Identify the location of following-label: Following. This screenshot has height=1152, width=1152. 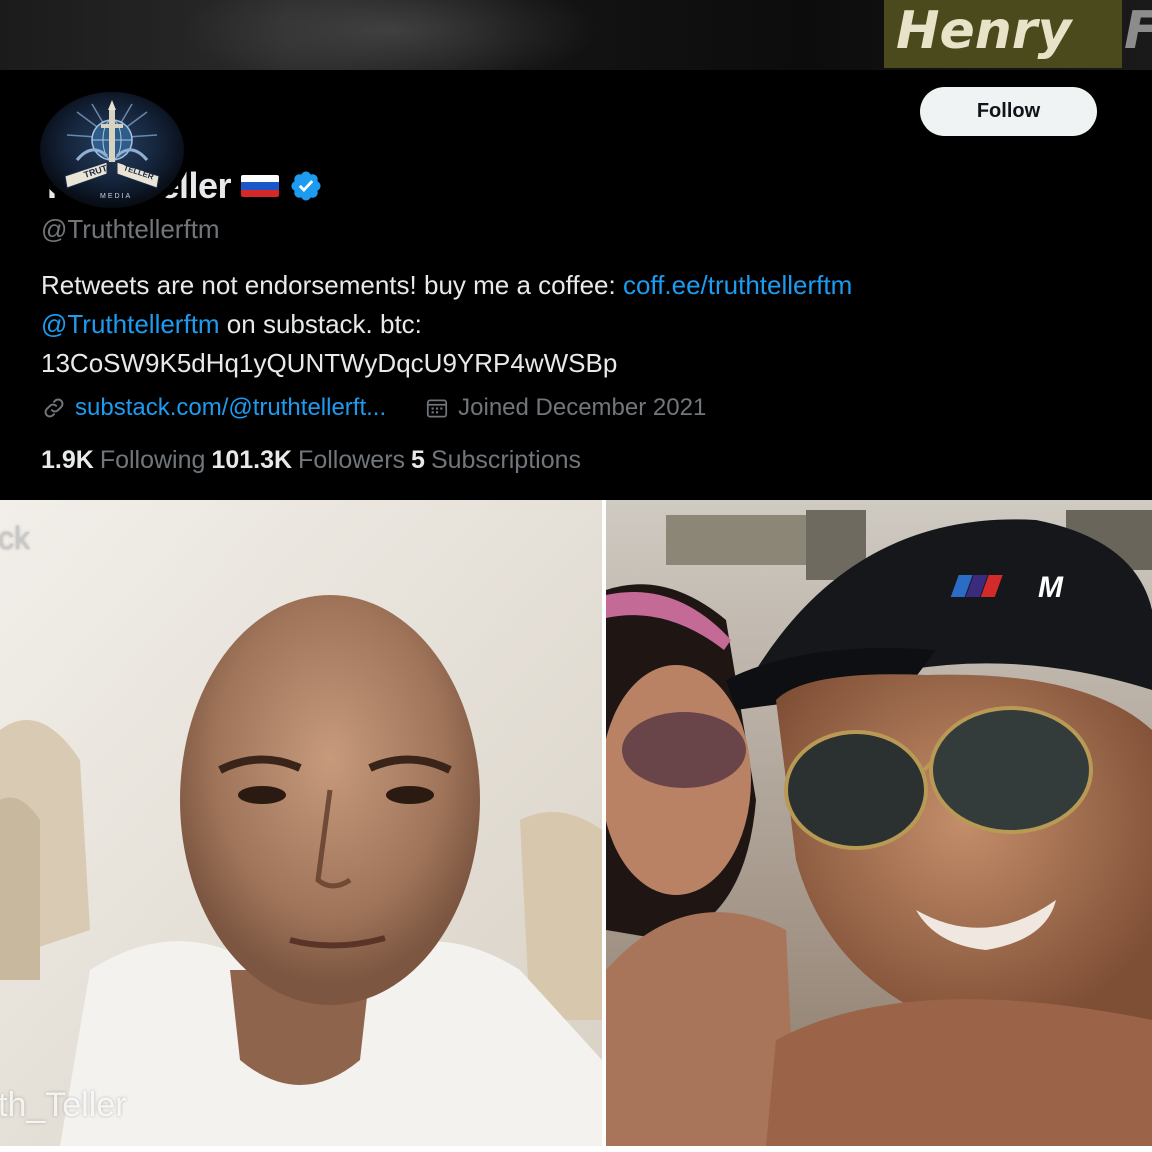
(153, 460).